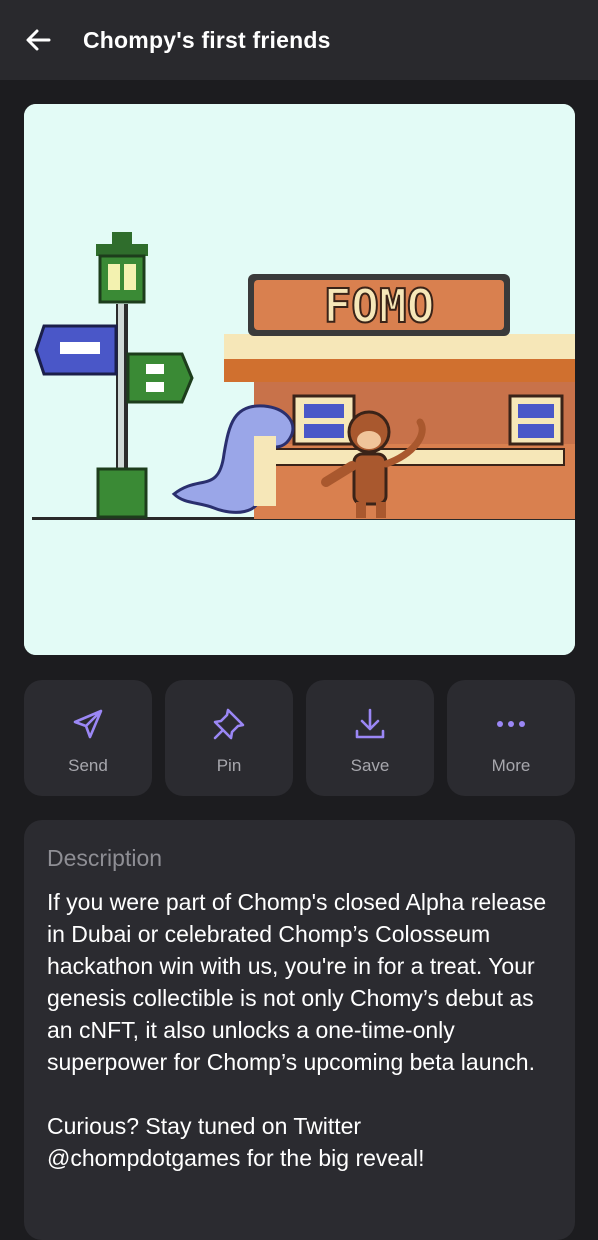 The image size is (598, 1240). I want to click on back-button, so click(38, 40).